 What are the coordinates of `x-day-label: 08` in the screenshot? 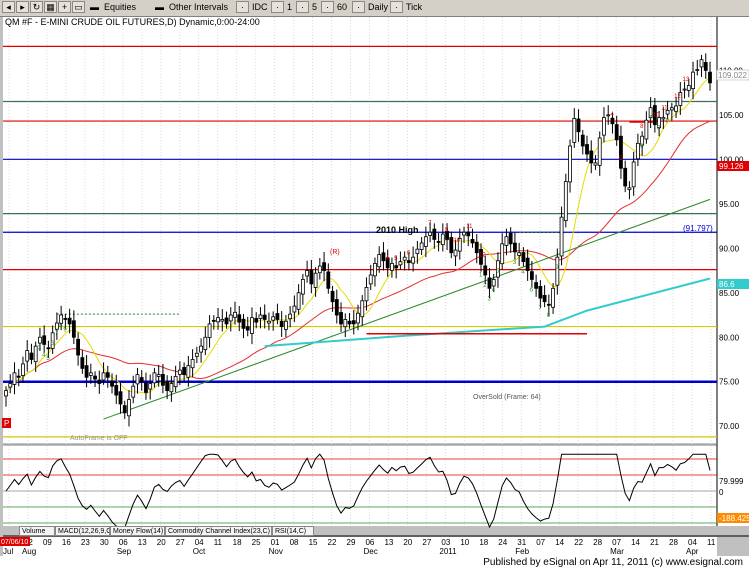 It's located at (294, 542).